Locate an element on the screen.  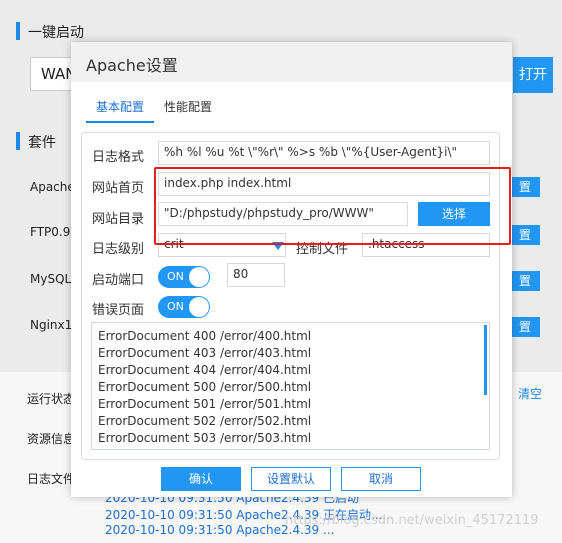
index-label: 网站首页 is located at coordinates (118, 188).